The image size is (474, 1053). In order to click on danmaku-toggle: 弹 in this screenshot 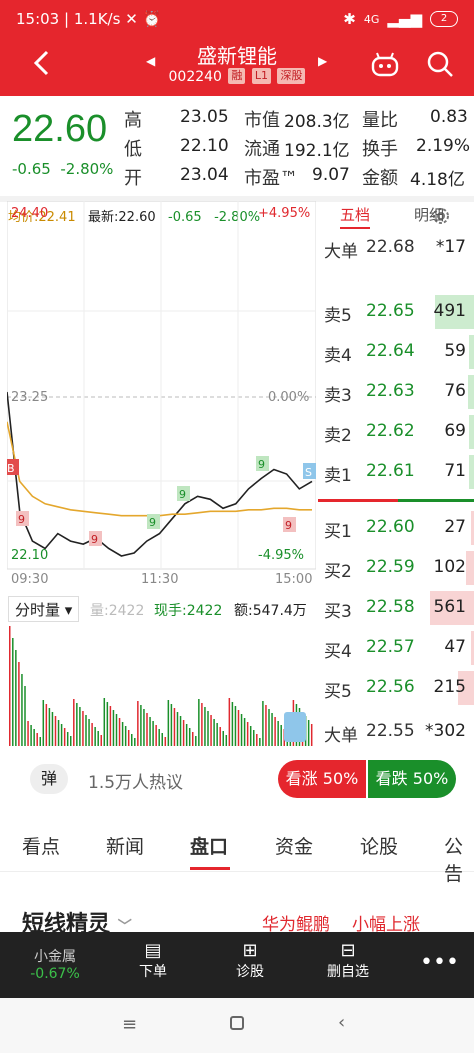, I will do `click(49, 779)`.